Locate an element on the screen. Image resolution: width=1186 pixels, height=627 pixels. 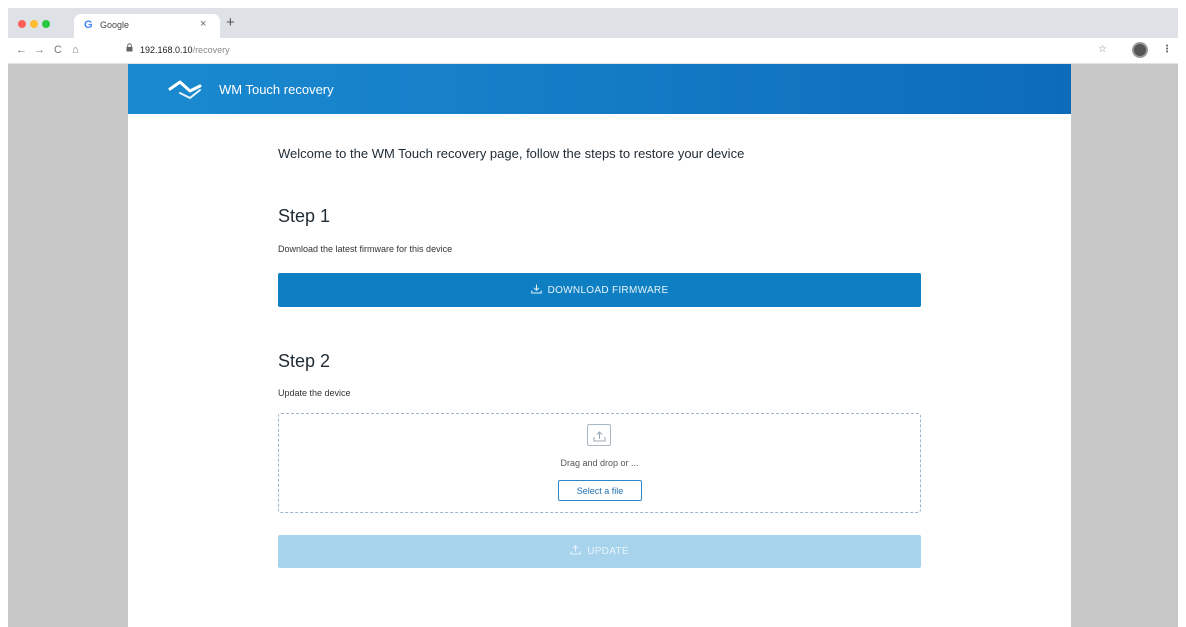
minimize-window-button is located at coordinates (34, 24).